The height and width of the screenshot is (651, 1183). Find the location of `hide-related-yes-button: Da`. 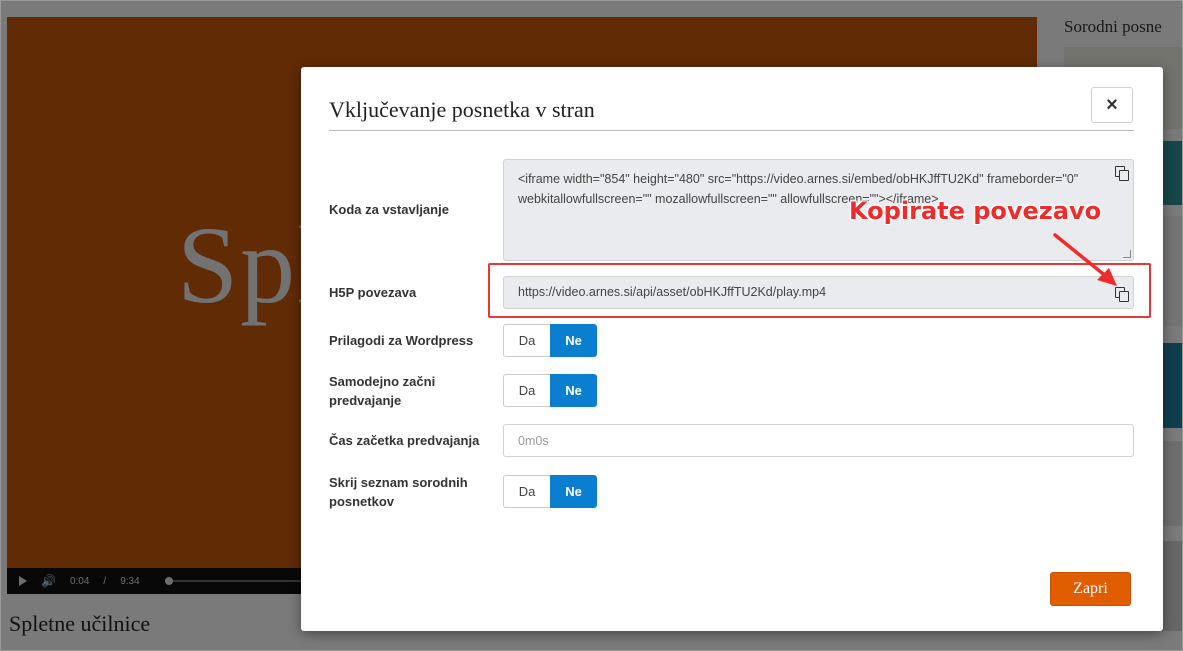

hide-related-yes-button: Da is located at coordinates (526, 491).